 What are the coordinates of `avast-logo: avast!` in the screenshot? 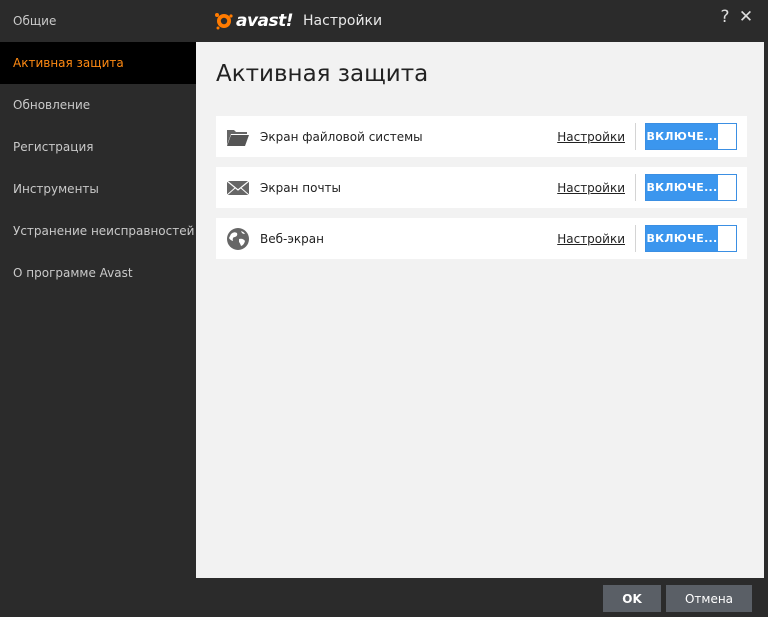 It's located at (254, 21).